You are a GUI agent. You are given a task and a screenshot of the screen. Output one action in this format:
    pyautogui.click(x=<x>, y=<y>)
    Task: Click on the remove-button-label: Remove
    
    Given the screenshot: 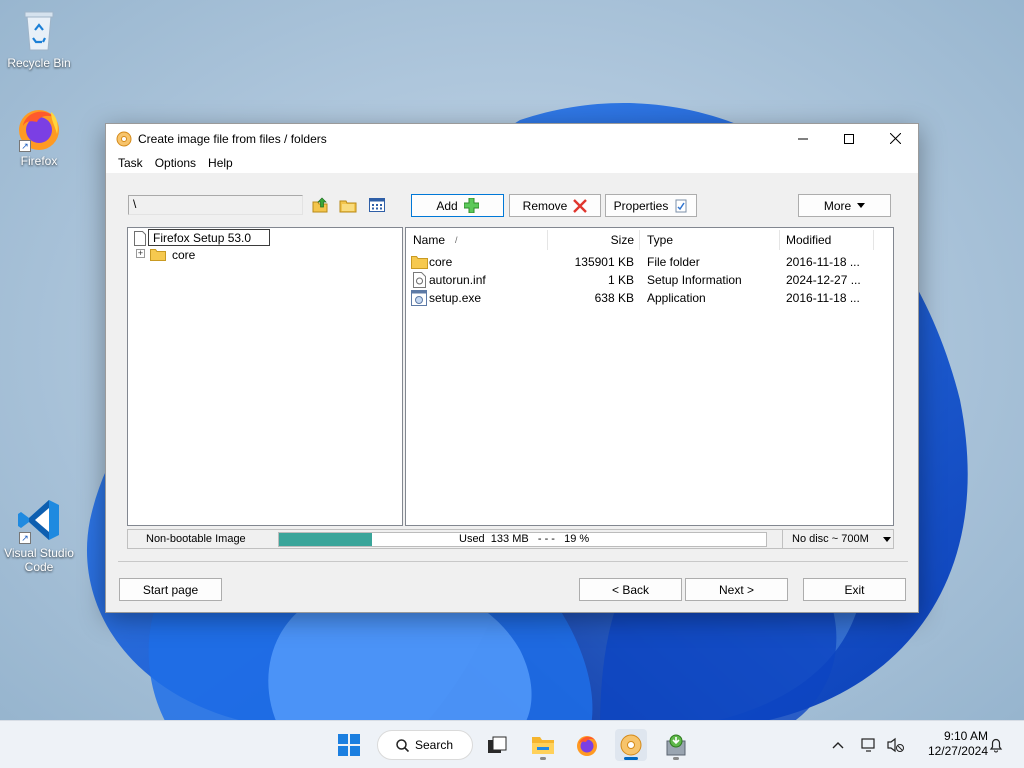 What is the action you would take?
    pyautogui.click(x=545, y=205)
    